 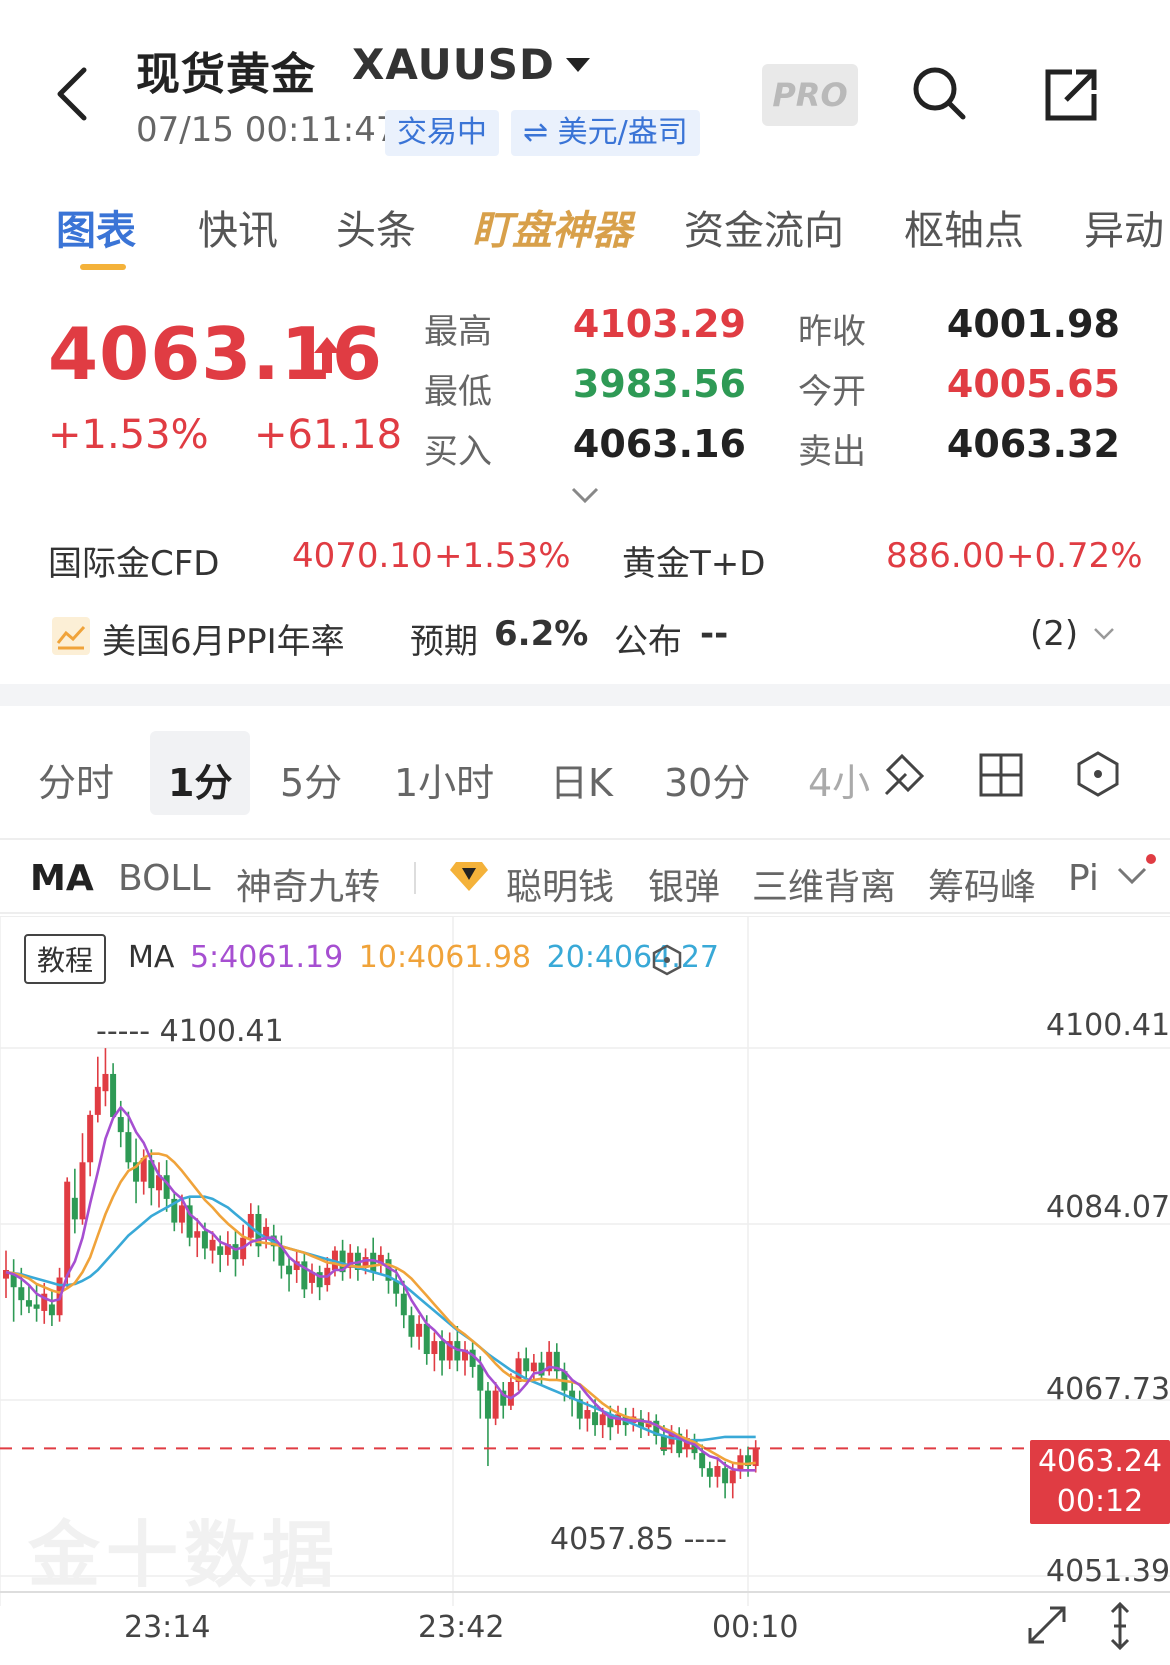 I want to click on change-absolute: +61.18, so click(x=328, y=435).